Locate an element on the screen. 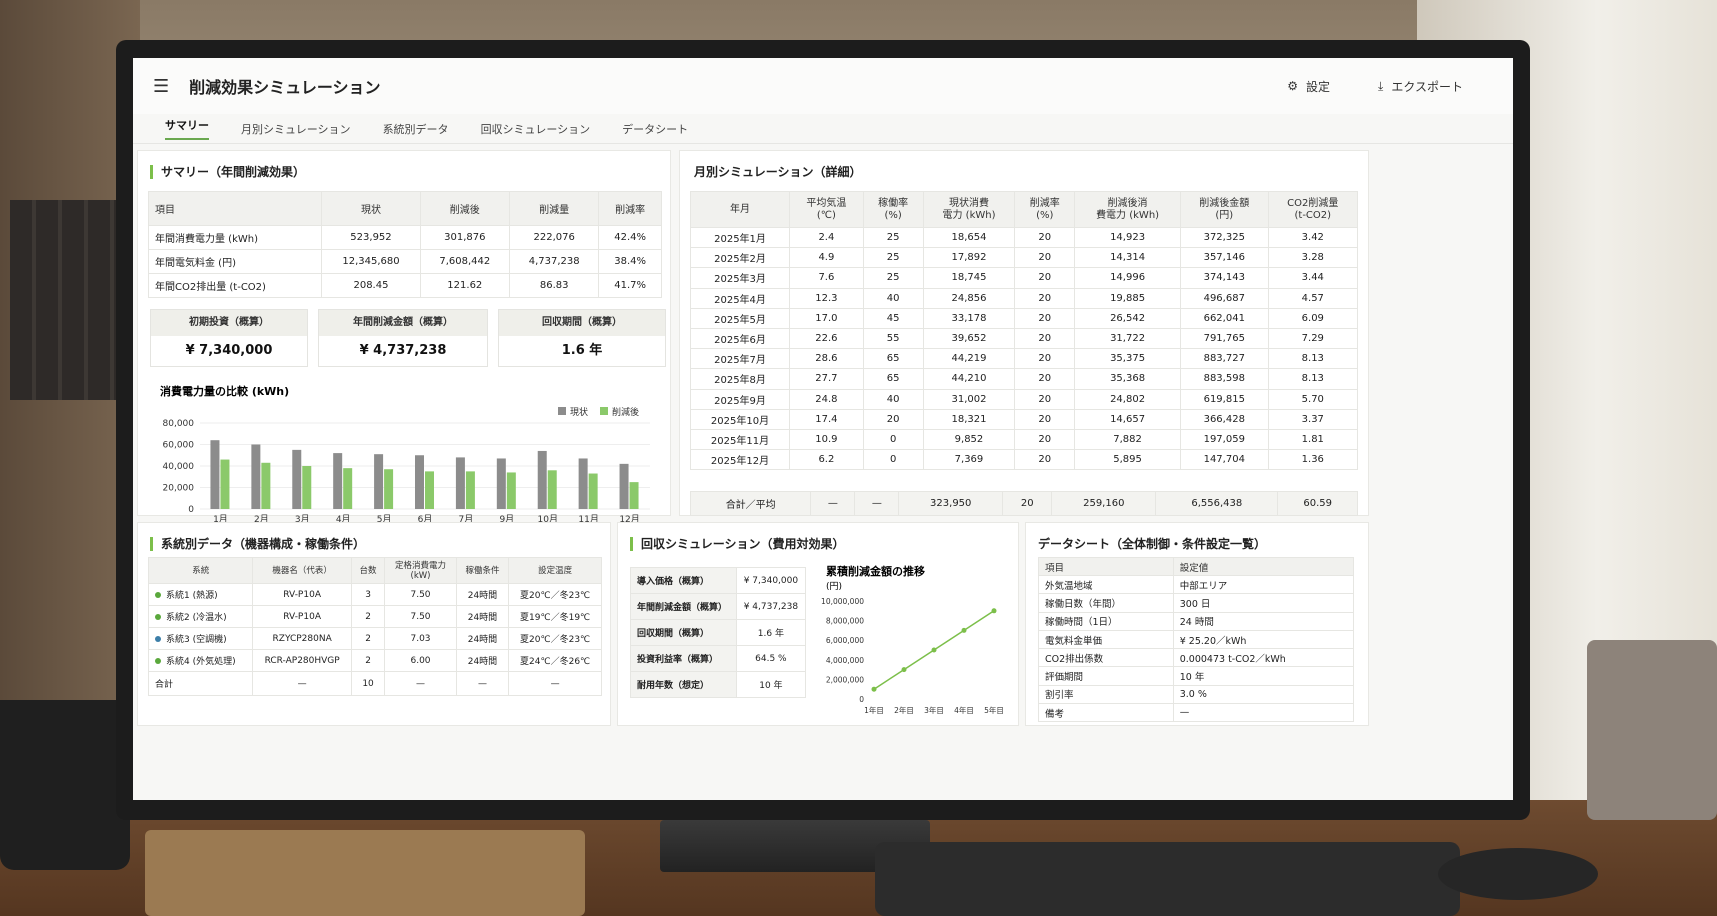  table-row: 回収期間（概算） 1.6 年 is located at coordinates (718, 632).